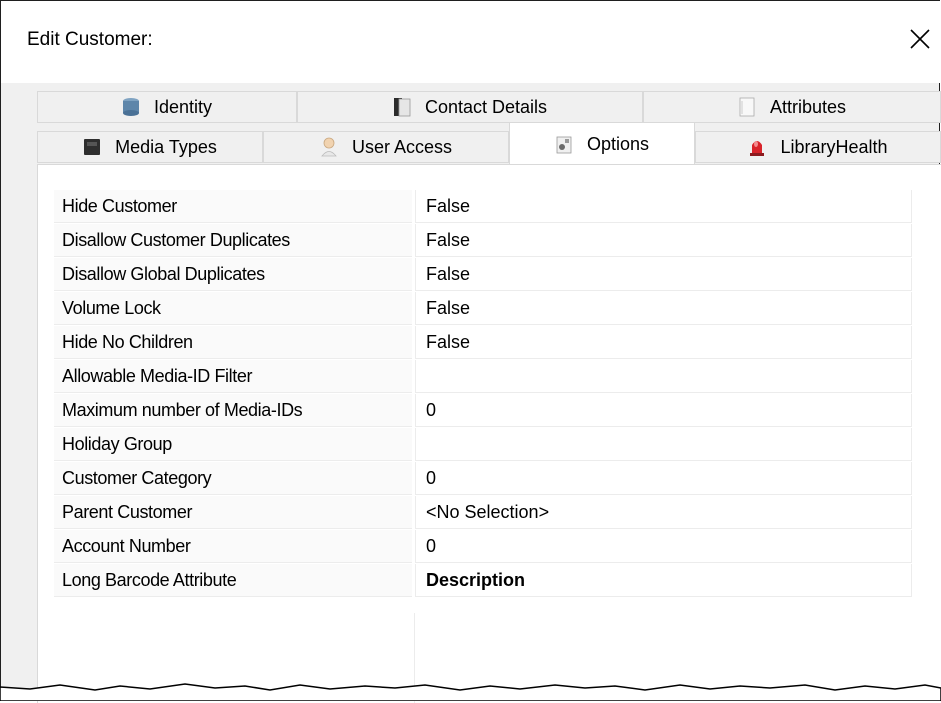 This screenshot has height=703, width=941. I want to click on property-value: <No Selection>, so click(663, 512).